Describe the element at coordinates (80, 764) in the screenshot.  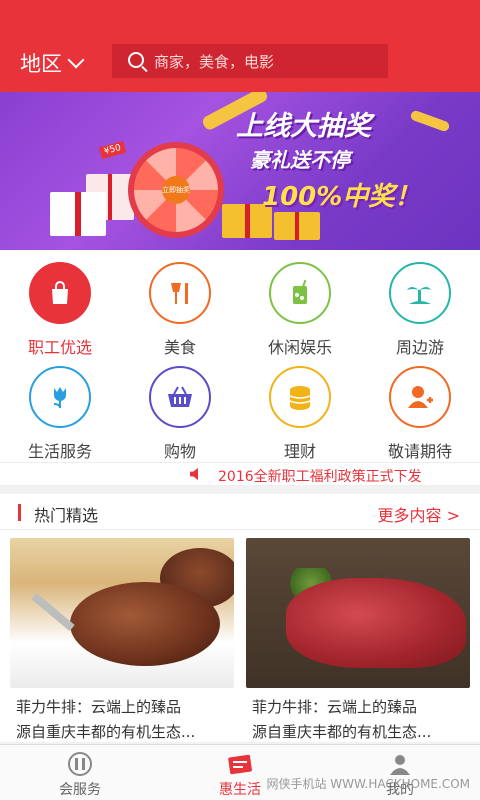
I see `service-icon` at that location.